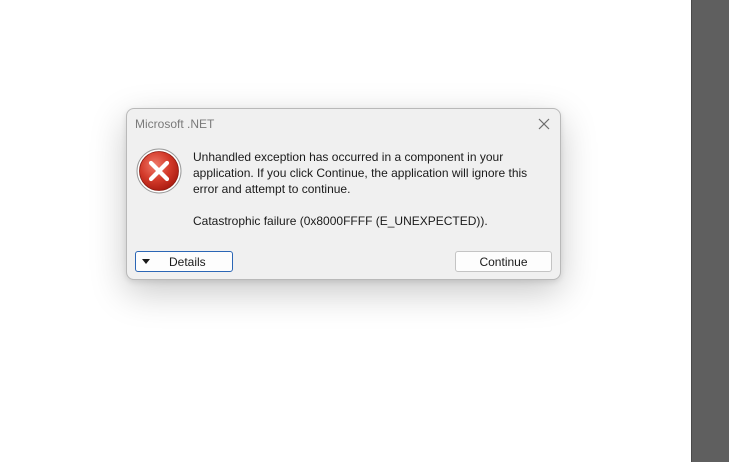 This screenshot has height=462, width=729. I want to click on continue-button-label: Continue, so click(503, 261).